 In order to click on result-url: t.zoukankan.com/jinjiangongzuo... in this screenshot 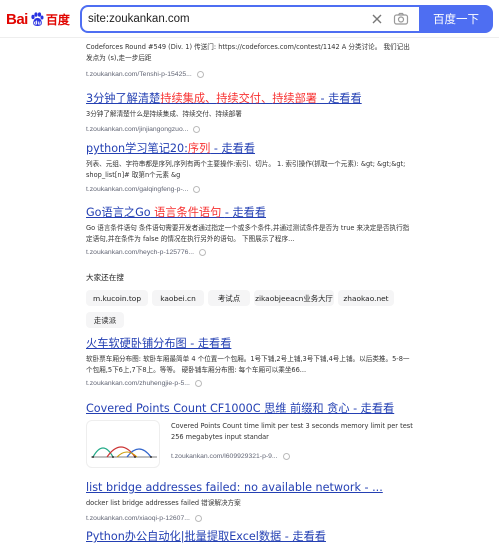, I will do `click(251, 129)`.